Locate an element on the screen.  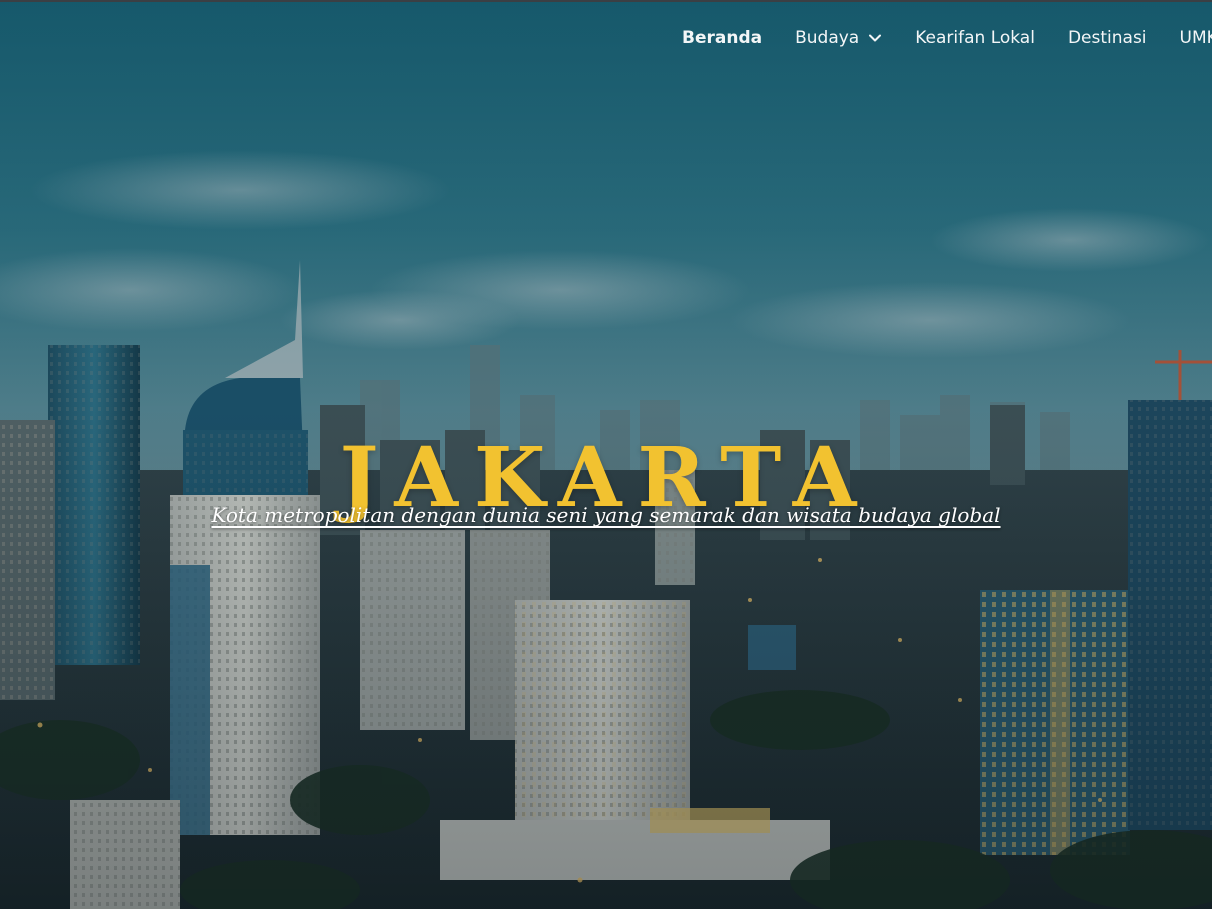
nav-item-label: UMKM is located at coordinates (1195, 38).